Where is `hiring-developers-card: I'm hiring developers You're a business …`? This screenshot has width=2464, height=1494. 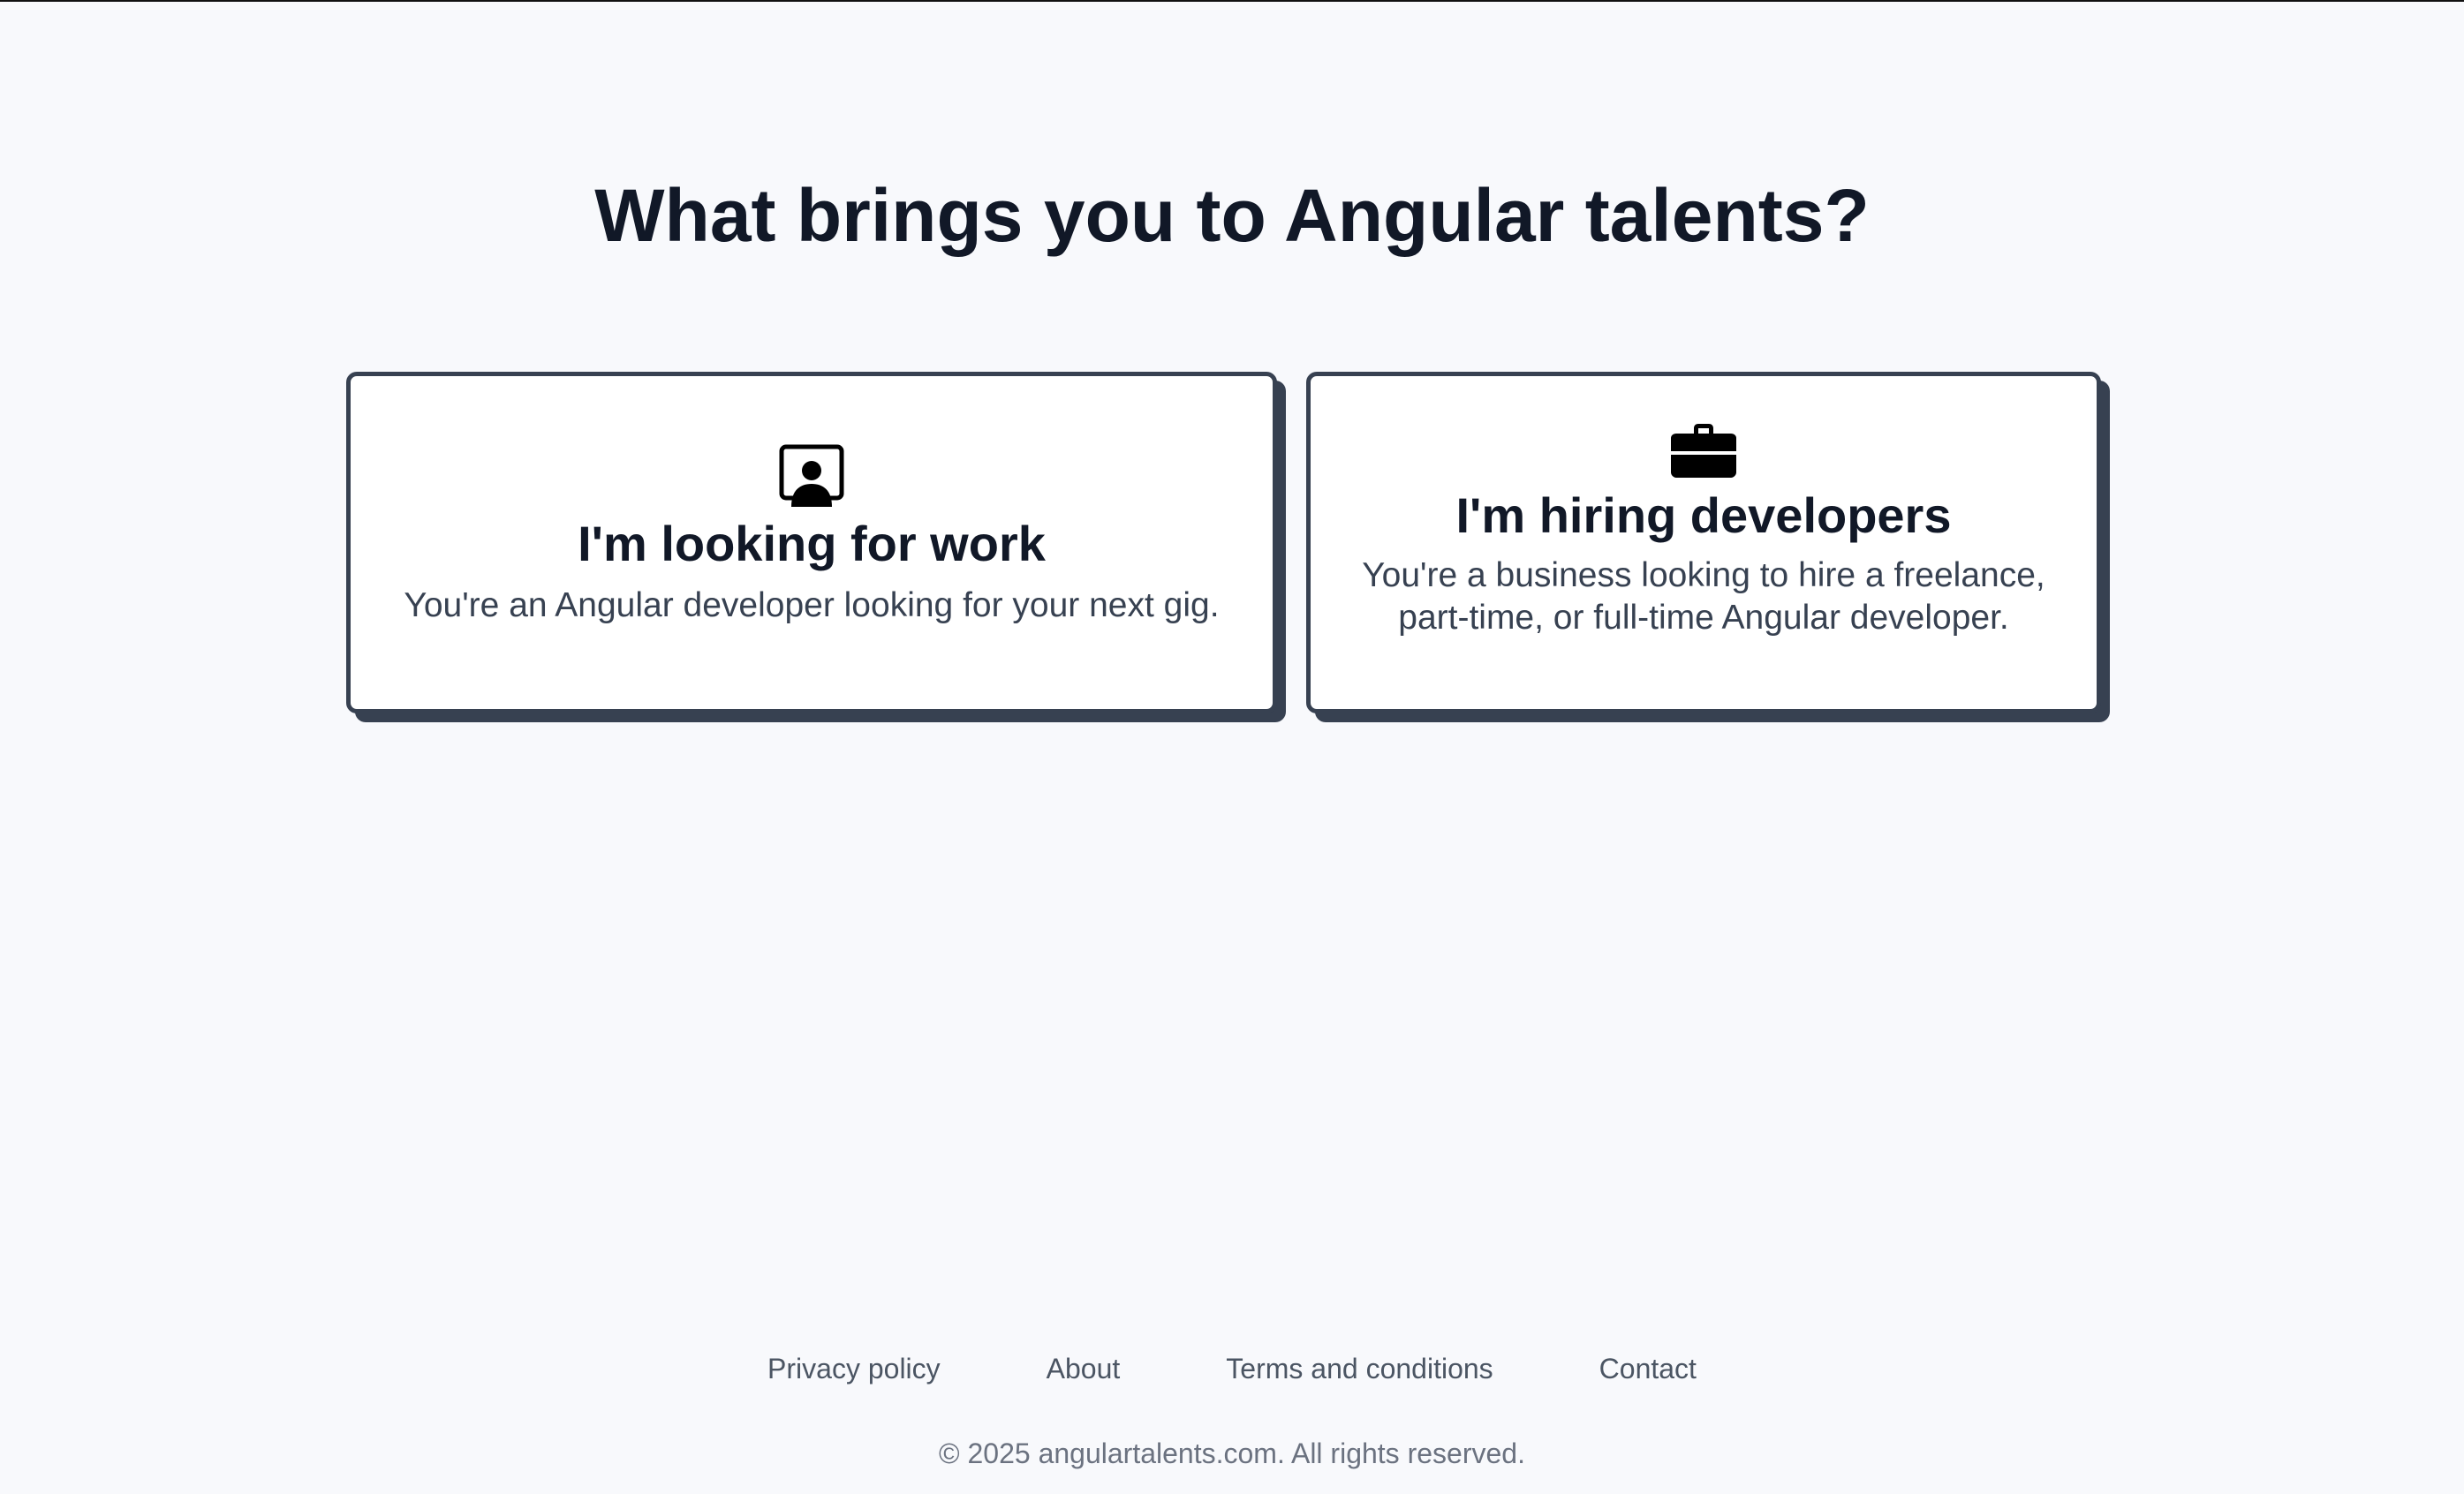
hiring-developers-card: I'm hiring developers You're a business … is located at coordinates (1703, 543).